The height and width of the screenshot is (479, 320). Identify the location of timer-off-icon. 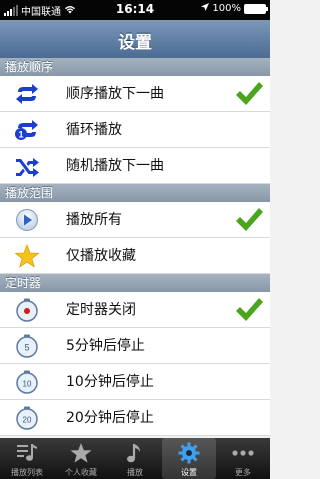
(27, 310).